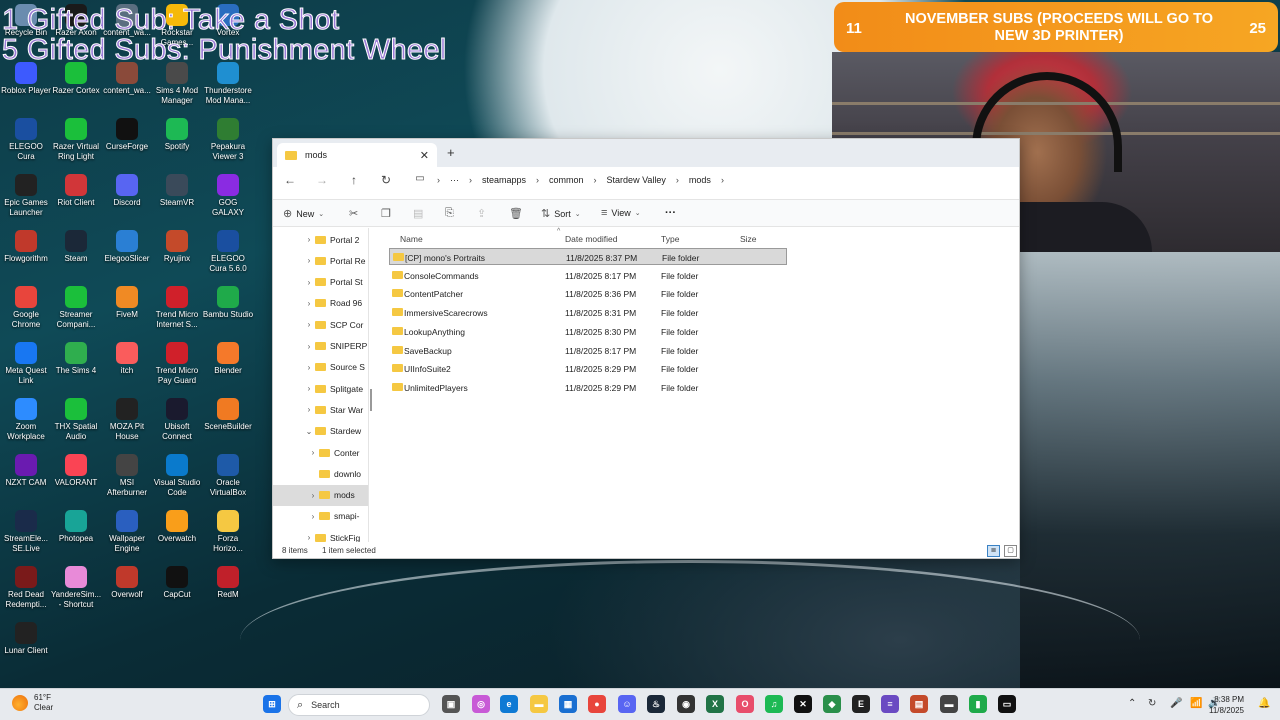 This screenshot has height=720, width=1280. I want to click on nav-item: › SNIPERP, so click(320, 346).